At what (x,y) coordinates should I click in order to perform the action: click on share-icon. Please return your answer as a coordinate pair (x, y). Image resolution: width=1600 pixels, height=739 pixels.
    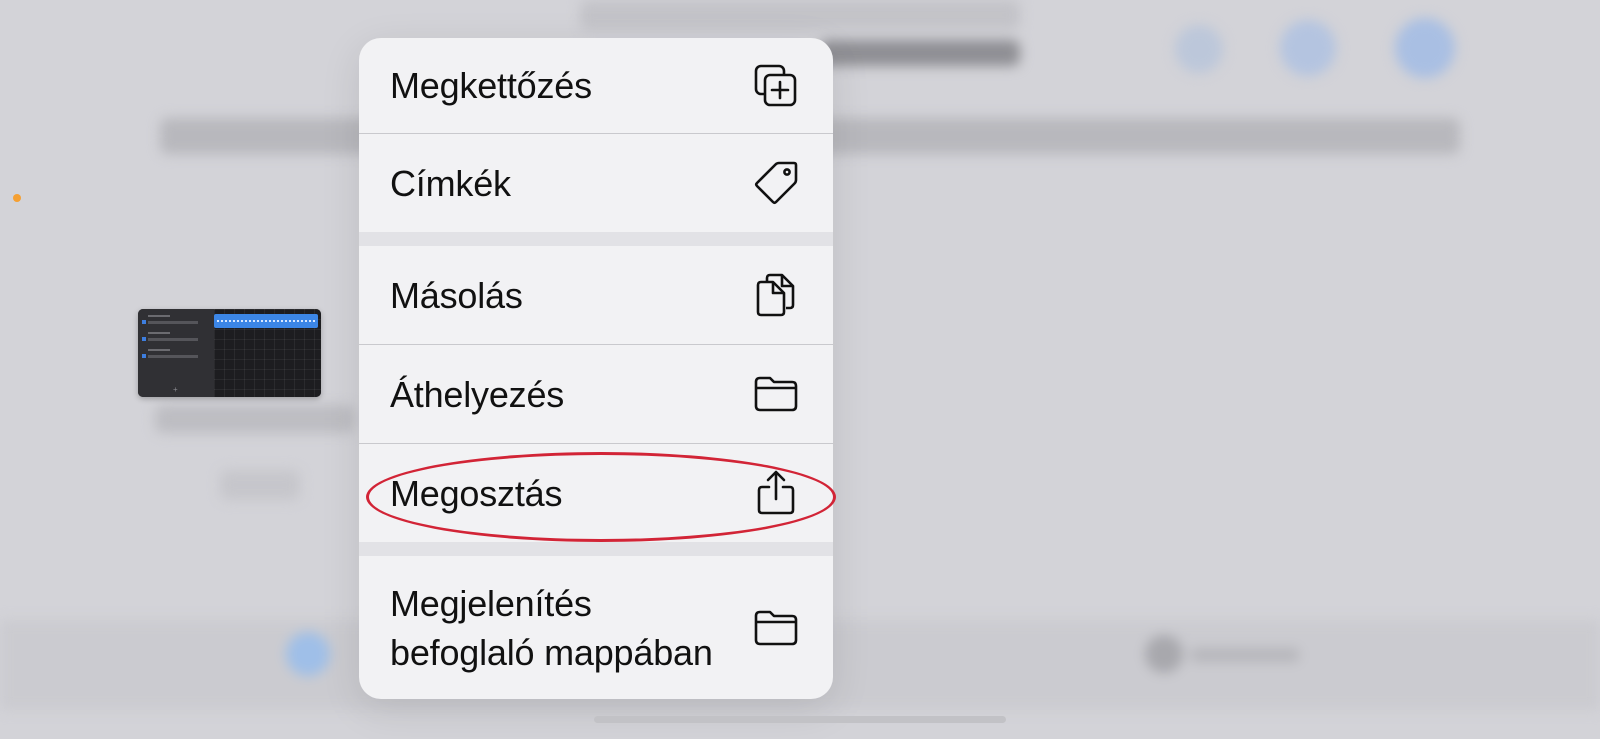
    Looking at the image, I should click on (776, 493).